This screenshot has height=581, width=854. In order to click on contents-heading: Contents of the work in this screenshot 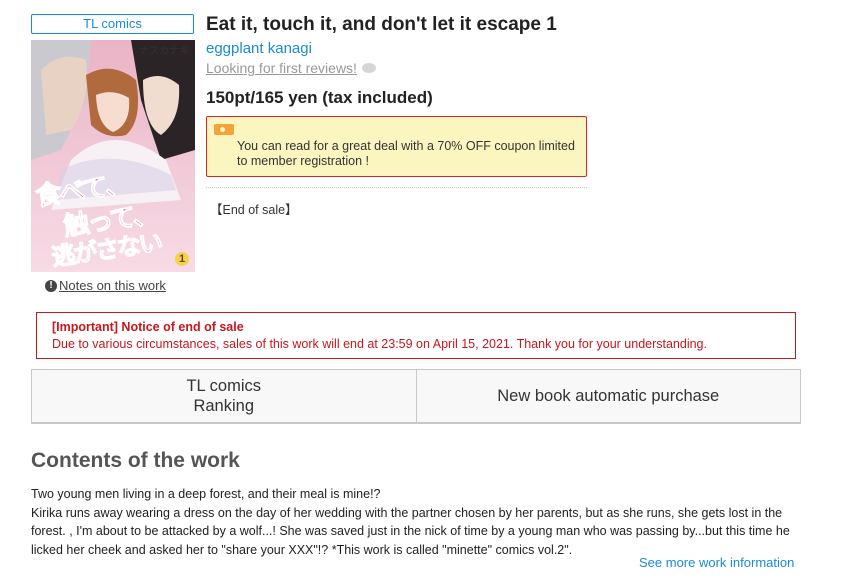, I will do `click(135, 460)`.